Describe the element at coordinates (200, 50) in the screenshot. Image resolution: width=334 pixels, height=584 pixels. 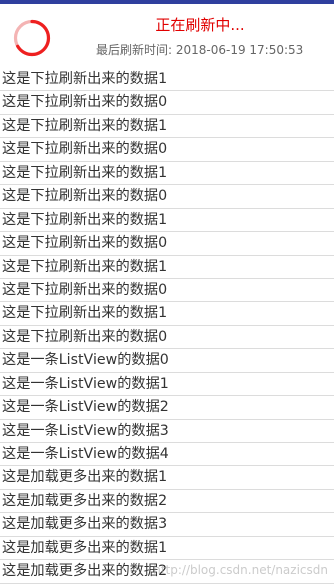
I see `last-refresh-time: 最后刷新时间: 2018-06-19 17:50:53` at that location.